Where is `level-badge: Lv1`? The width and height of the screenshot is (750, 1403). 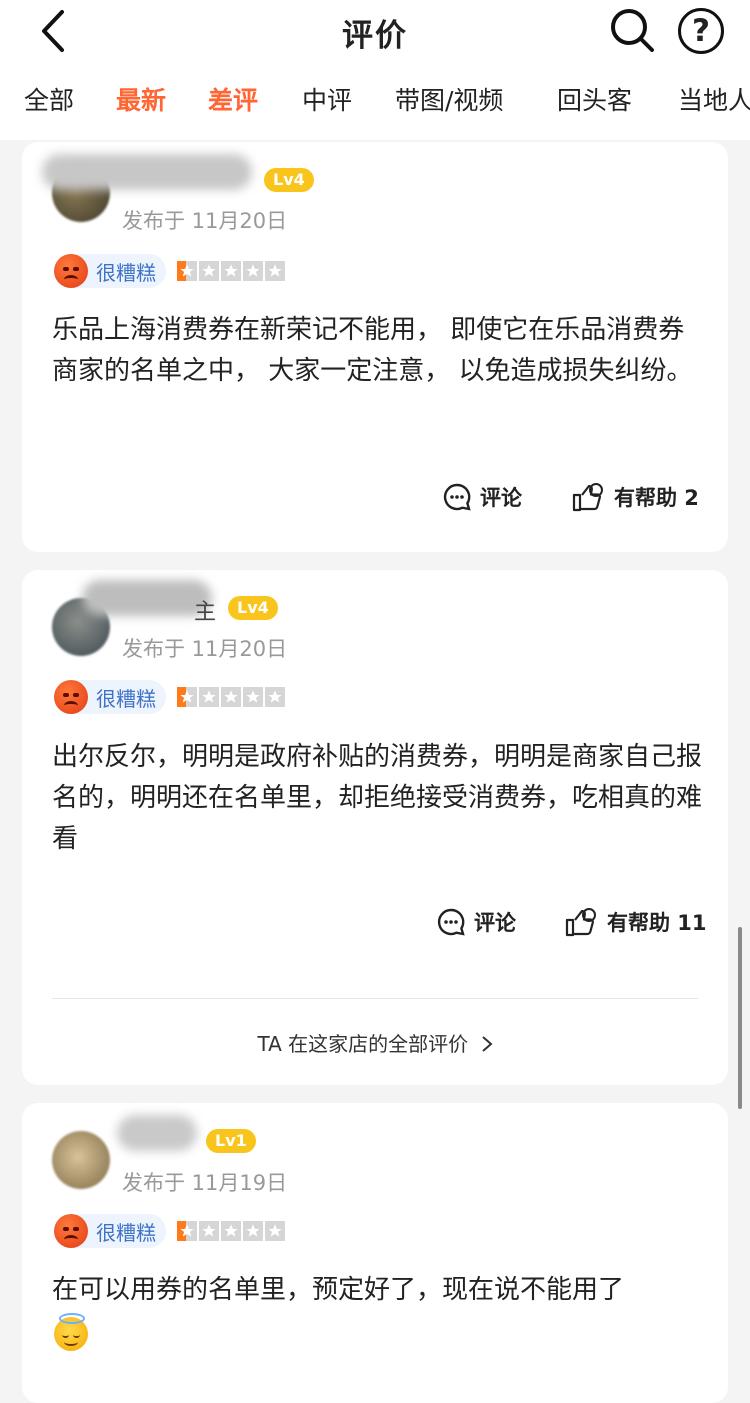
level-badge: Lv1 is located at coordinates (231, 1141).